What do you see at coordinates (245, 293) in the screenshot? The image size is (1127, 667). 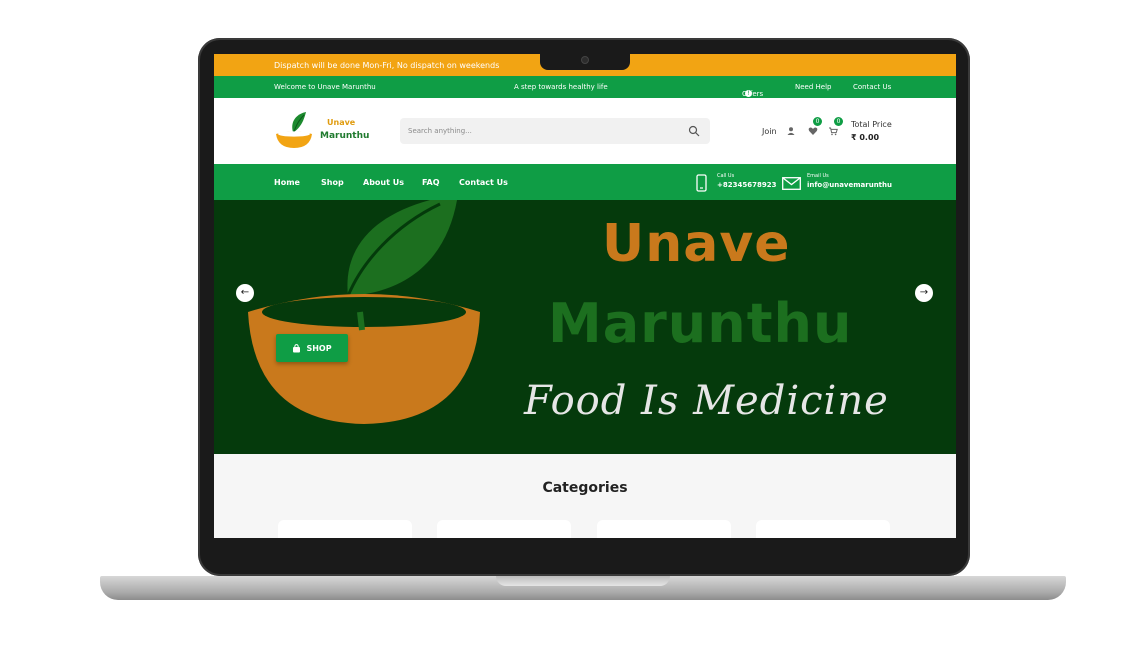 I see `slider-prev-button: ←` at bounding box center [245, 293].